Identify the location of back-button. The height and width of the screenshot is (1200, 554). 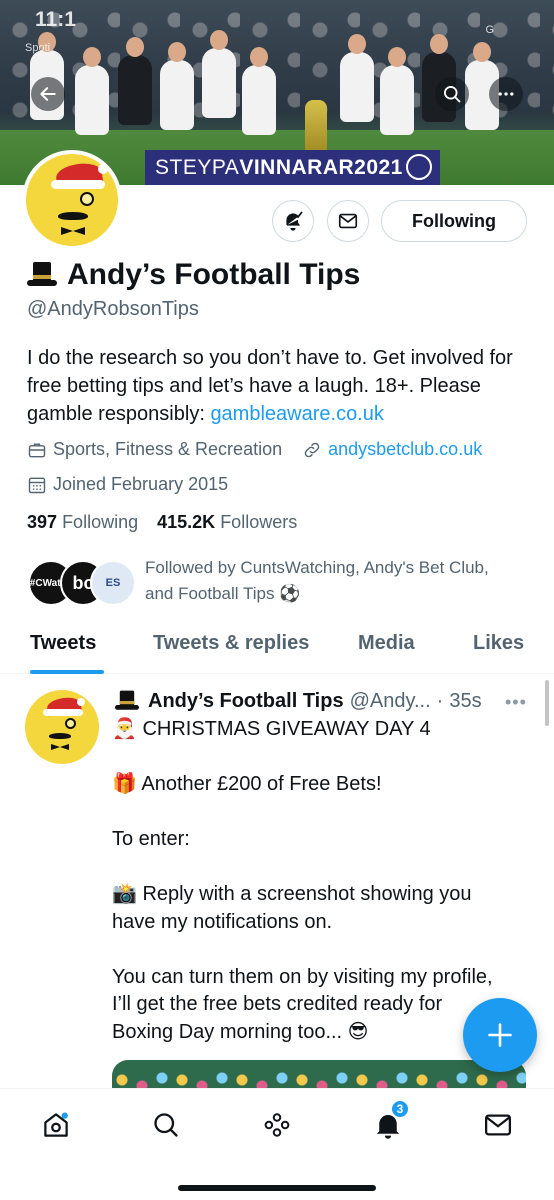
(48, 94).